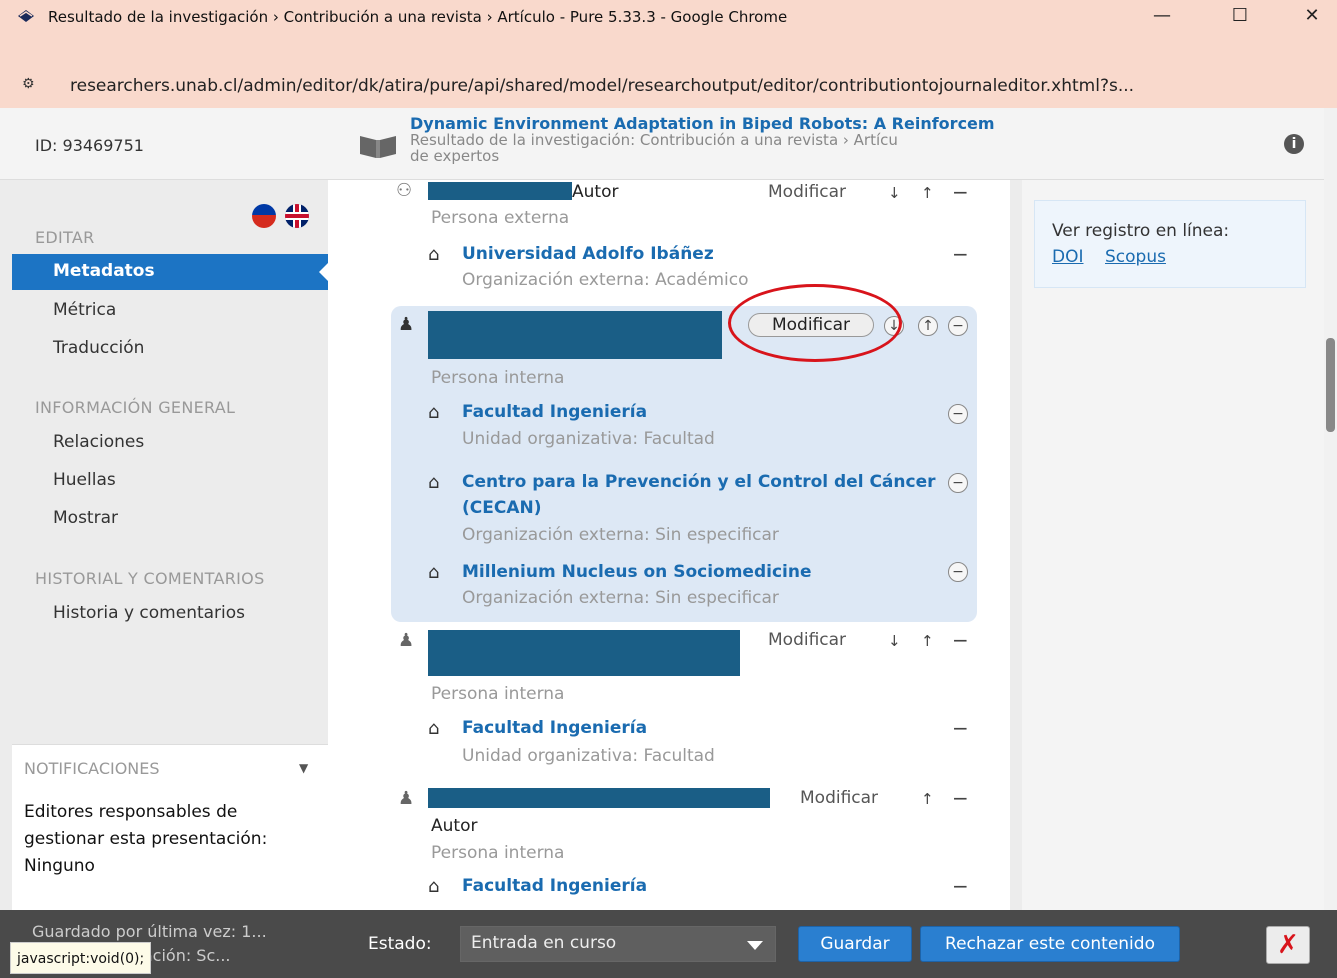 The width and height of the screenshot is (1337, 978). Describe the element at coordinates (815, 323) in the screenshot. I see `annotation-circle` at that location.